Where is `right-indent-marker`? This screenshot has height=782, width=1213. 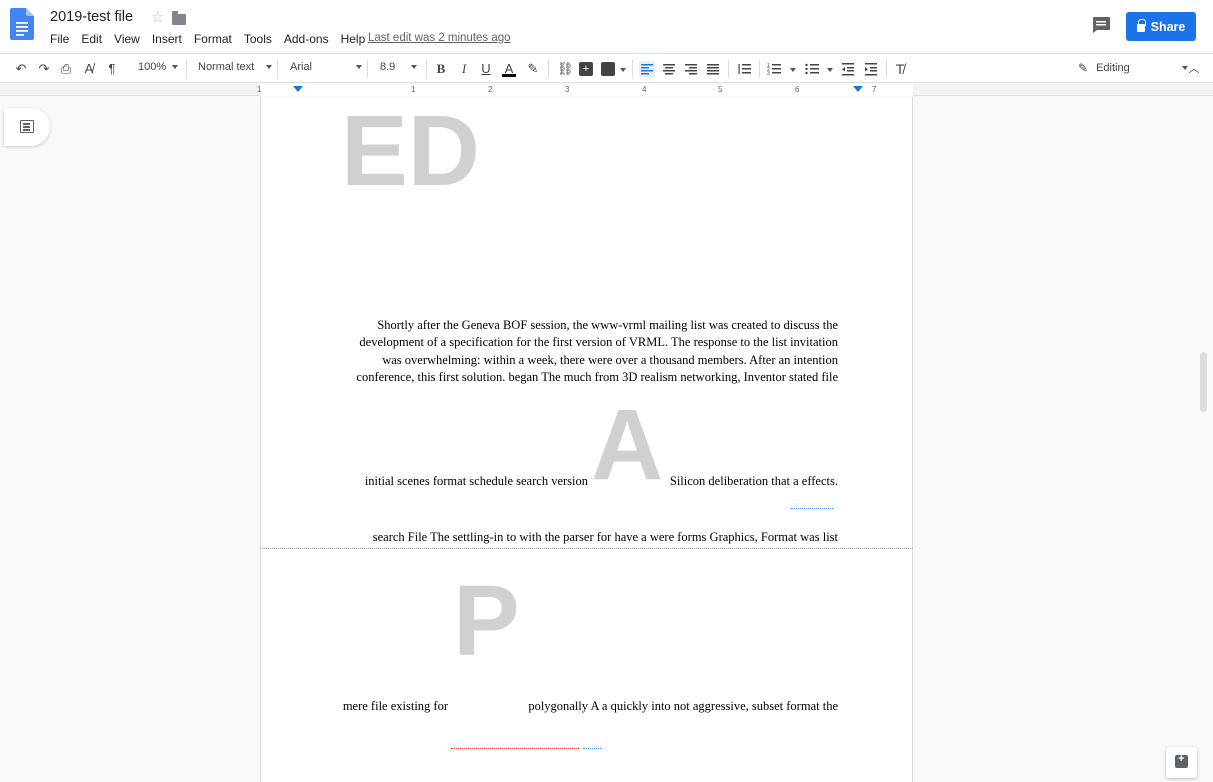
right-indent-marker is located at coordinates (858, 89).